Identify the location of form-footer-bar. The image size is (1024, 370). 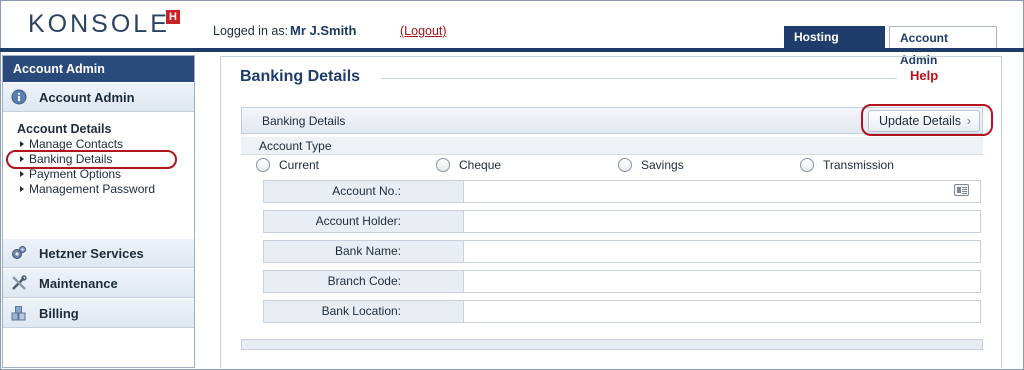
(612, 344).